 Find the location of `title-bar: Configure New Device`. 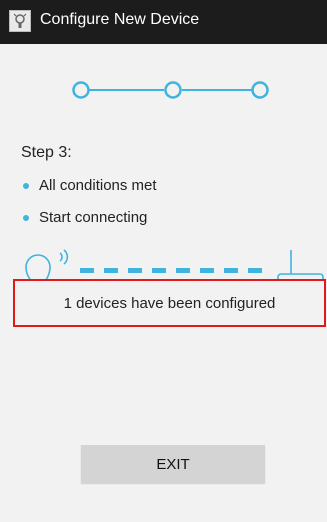

title-bar: Configure New Device is located at coordinates (163, 22).